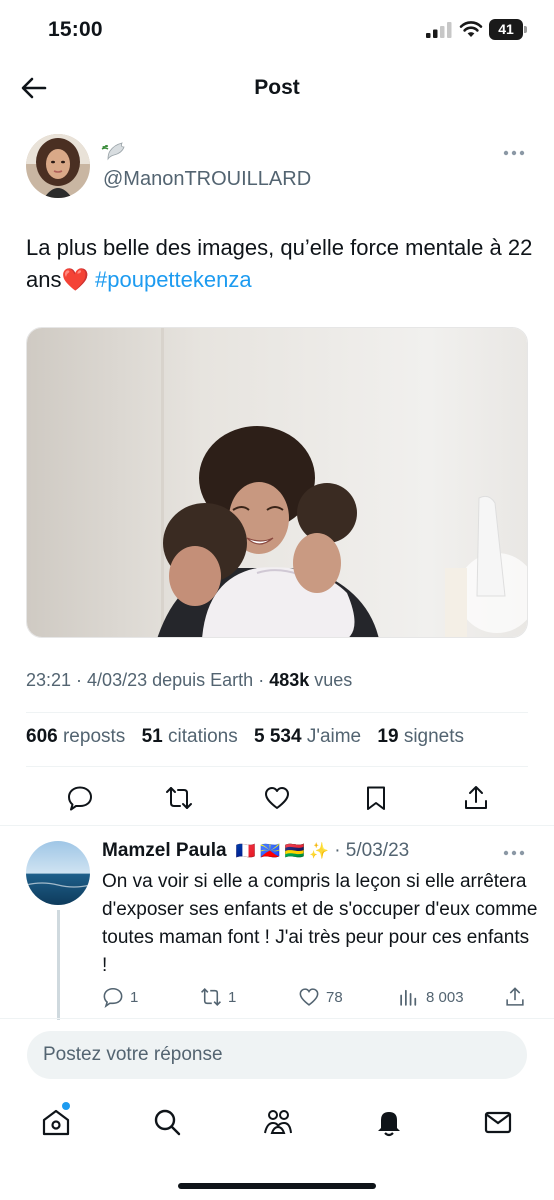 This screenshot has width=554, height=1200. What do you see at coordinates (66, 1106) in the screenshot?
I see `home-notification-dot` at bounding box center [66, 1106].